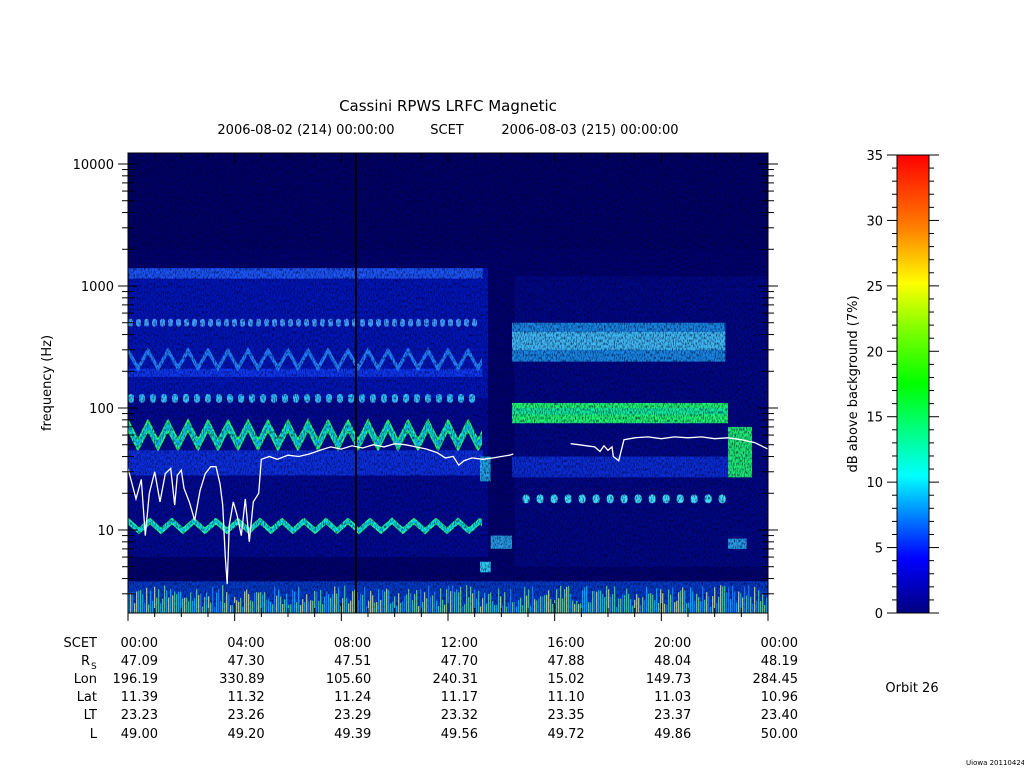 The height and width of the screenshot is (768, 1024). Describe the element at coordinates (874, 483) in the screenshot. I see `colorbar-tick-label: 10` at that location.